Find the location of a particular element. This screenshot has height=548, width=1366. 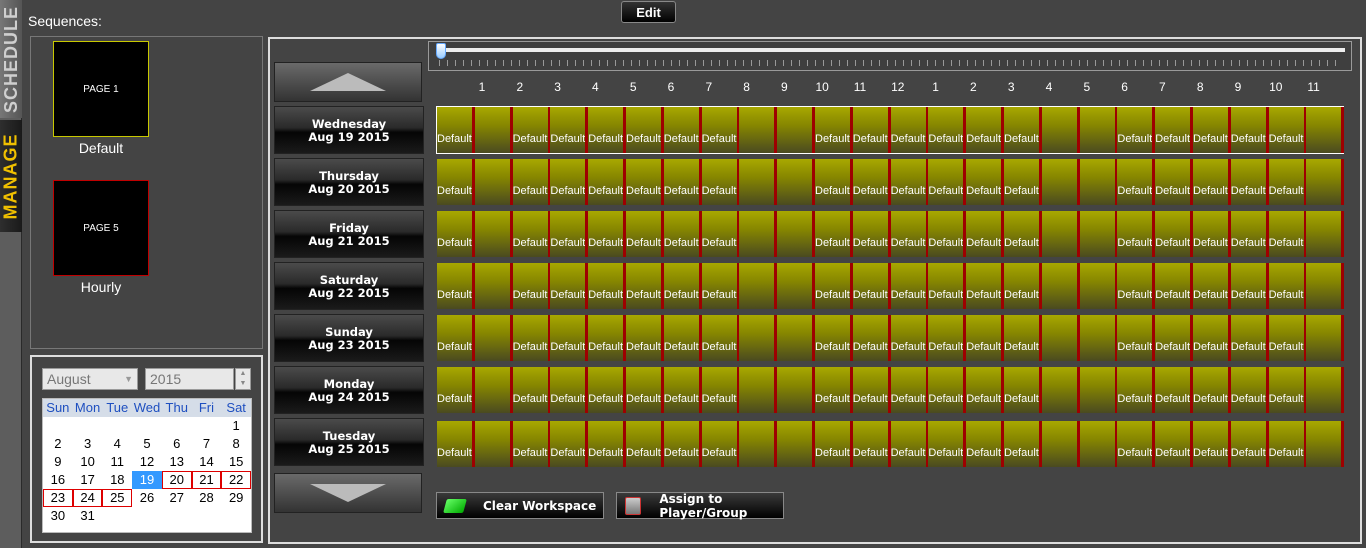

calendar-day: 12 is located at coordinates (147, 462).